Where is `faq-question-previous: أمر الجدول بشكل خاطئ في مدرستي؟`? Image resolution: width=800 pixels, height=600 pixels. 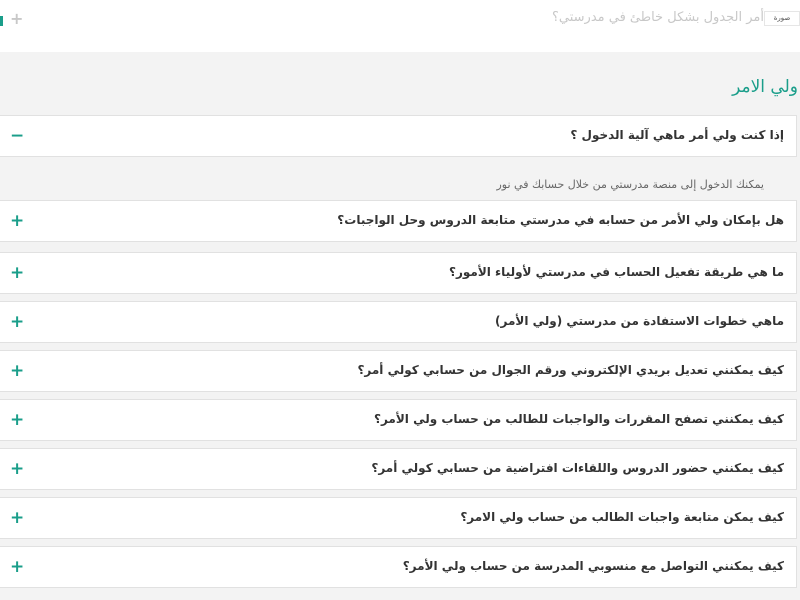 faq-question-previous: أمر الجدول بشكل خاطئ في مدرستي؟ is located at coordinates (658, 17).